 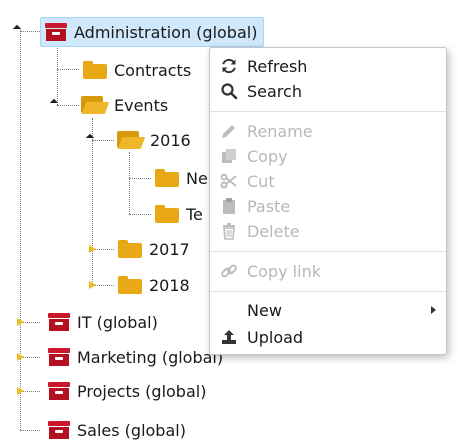 I want to click on menu-item-upload: Upload, so click(x=328, y=337).